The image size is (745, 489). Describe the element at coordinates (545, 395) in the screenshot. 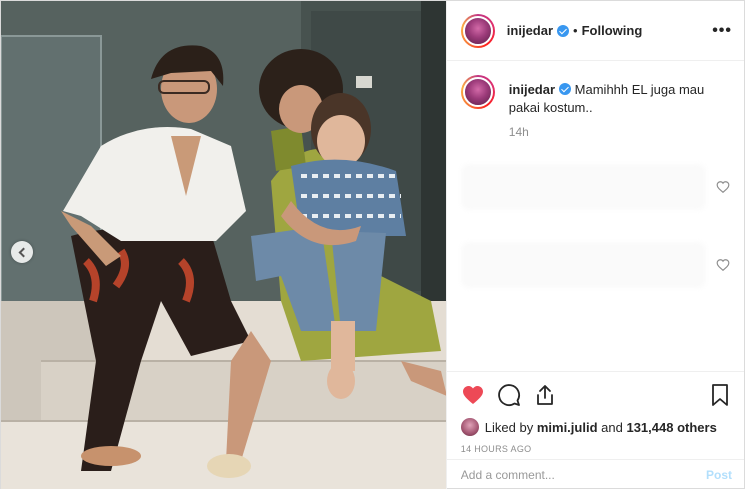

I see `share-icon` at that location.